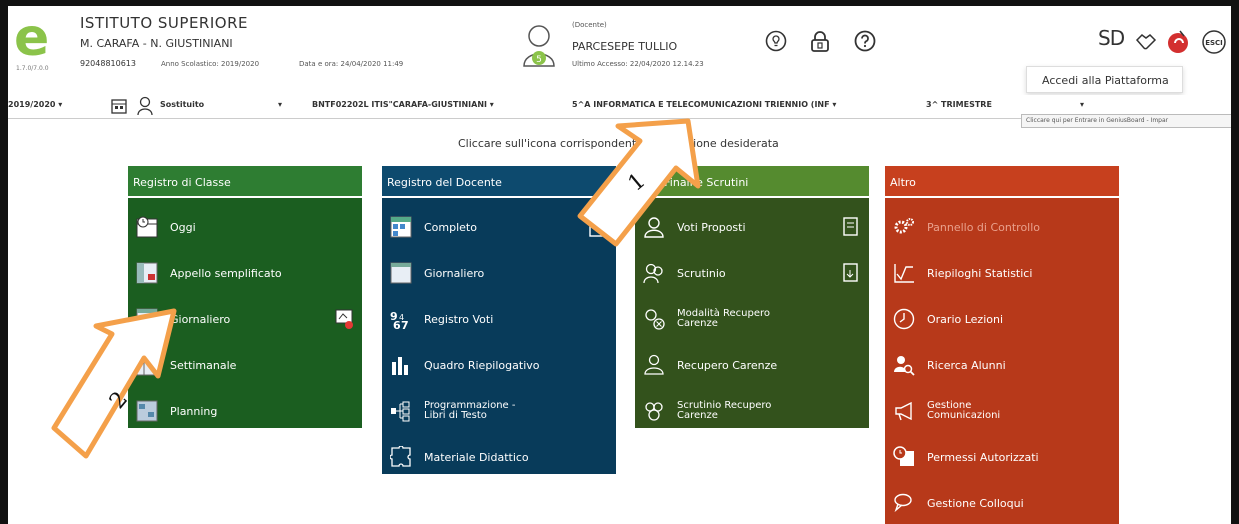 Image resolution: width=1239 pixels, height=524 pixels. What do you see at coordinates (400, 104) in the screenshot?
I see `school-select-value: BNTF02202L ITIS"CARAFA-GIUSTINIANI` at bounding box center [400, 104].